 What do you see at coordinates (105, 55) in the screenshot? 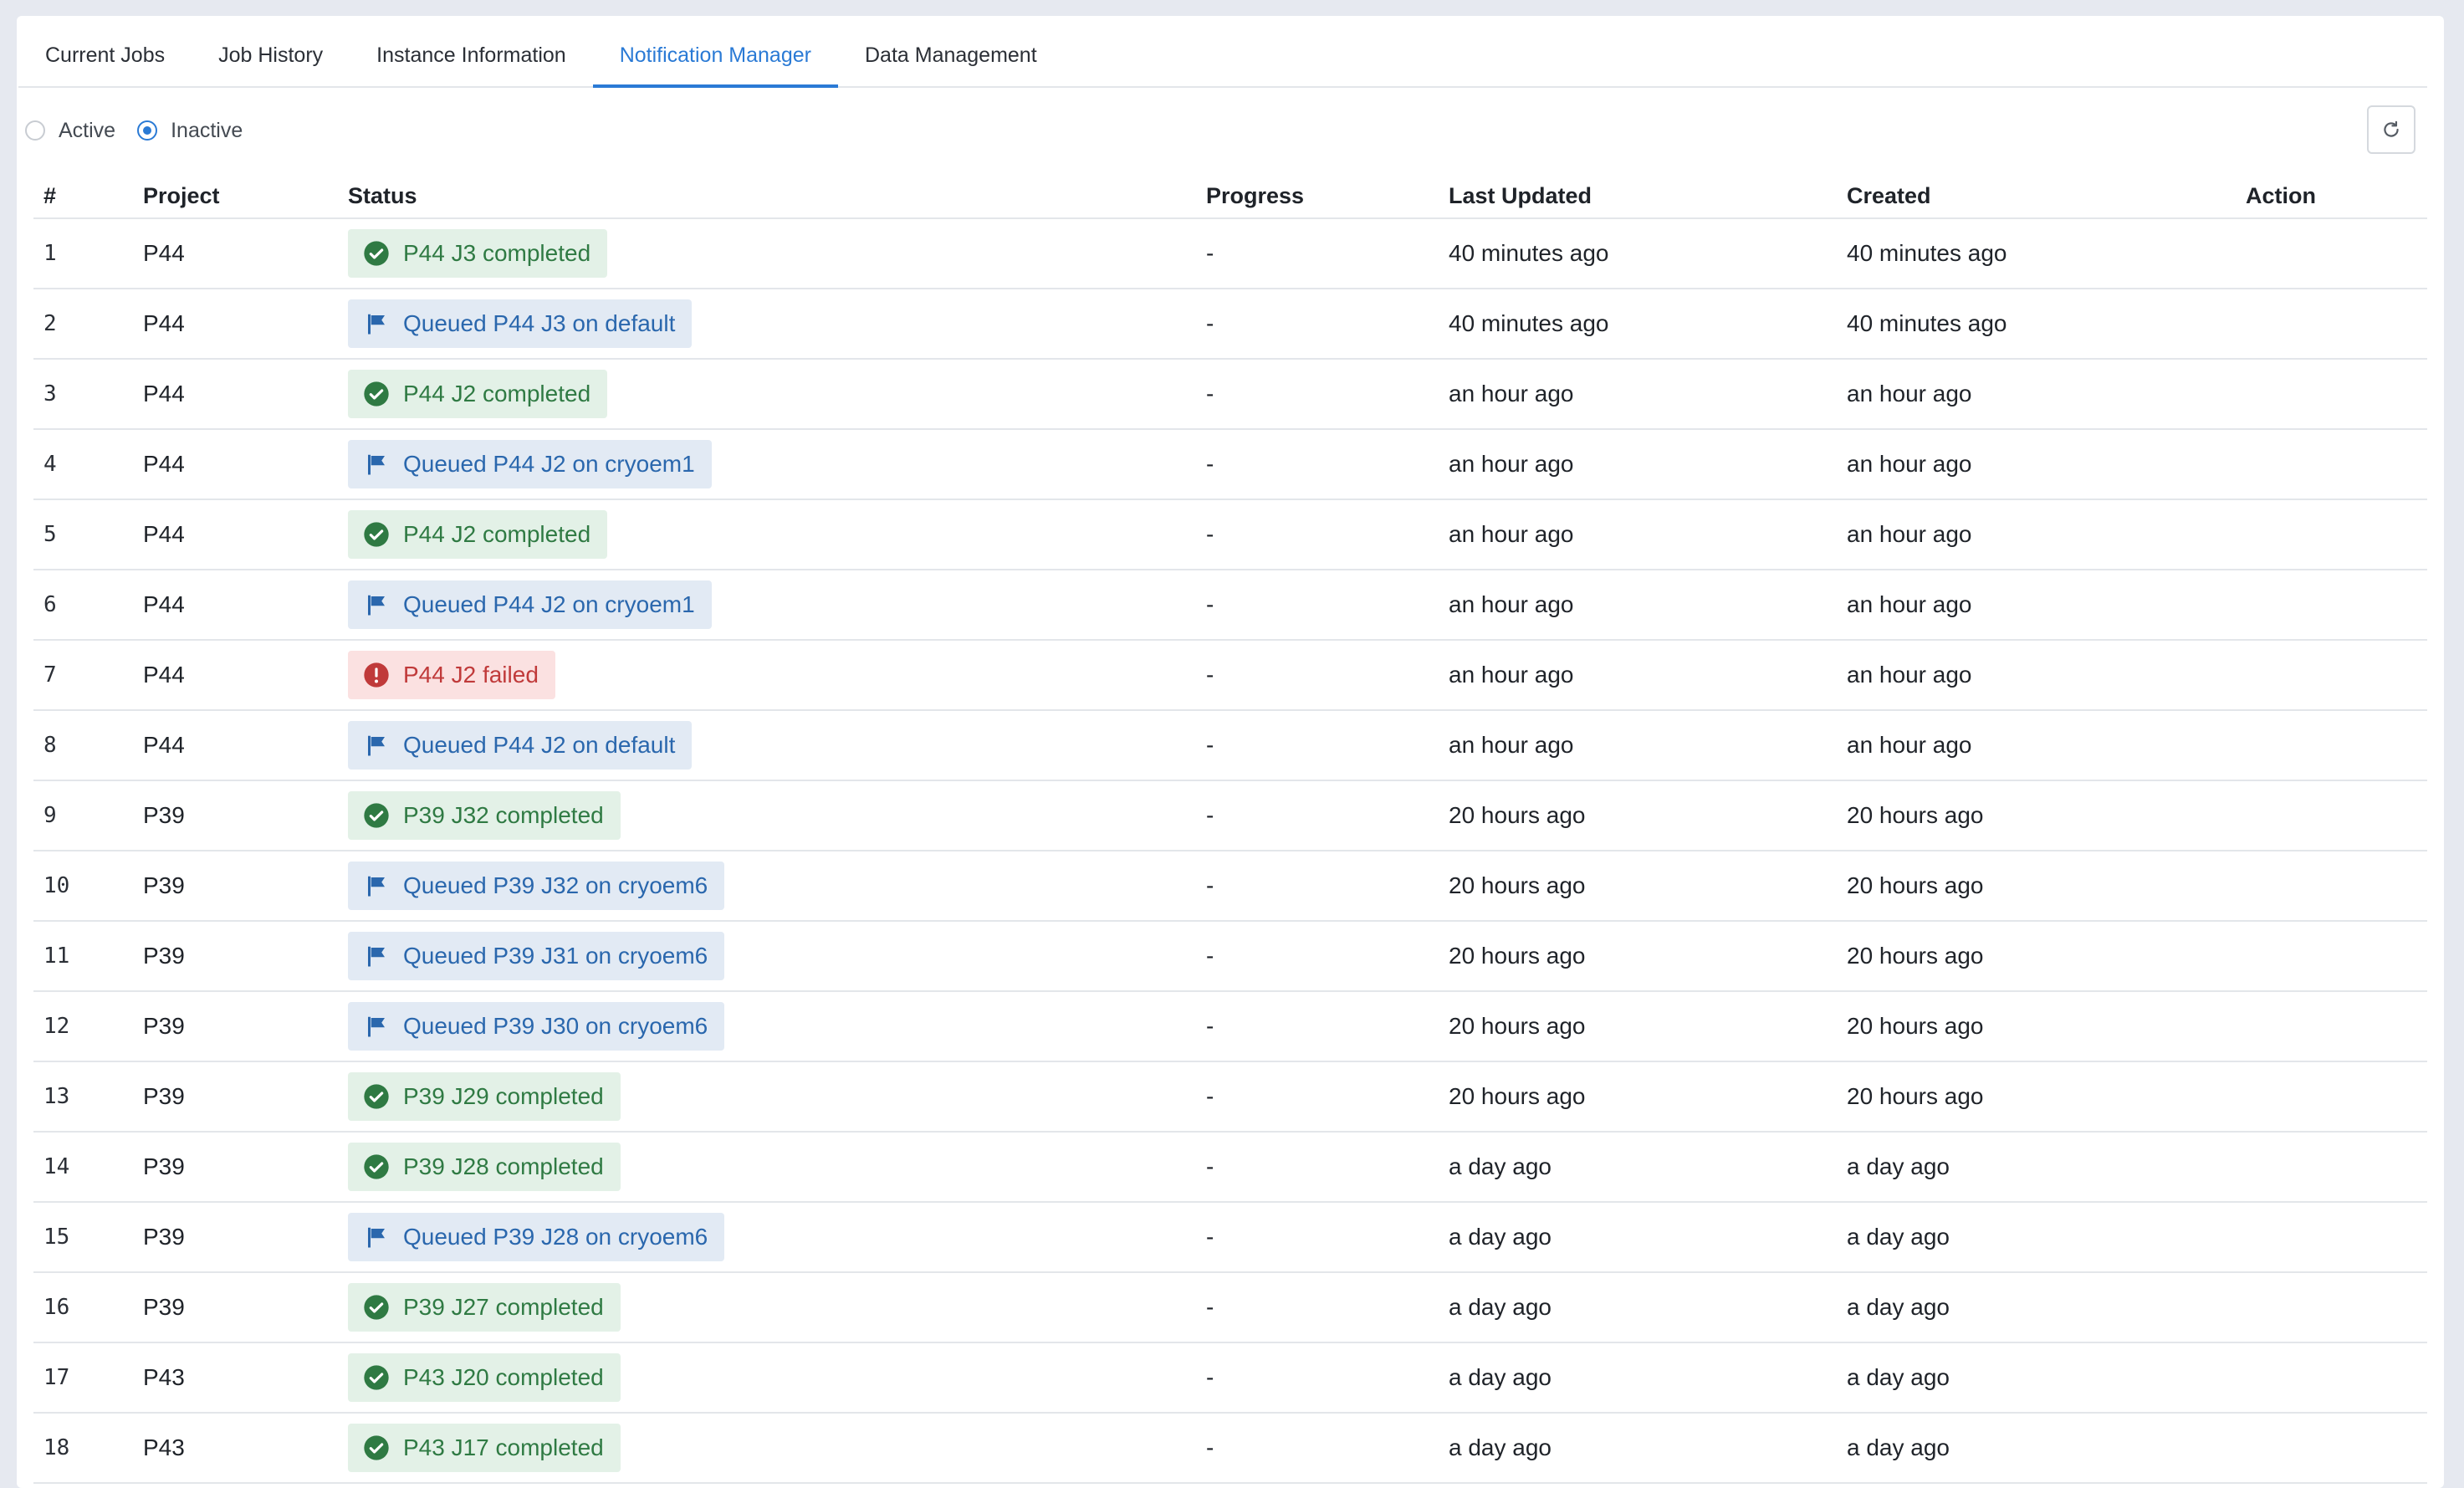
I see `tab-current-jobs: Current Jobs` at bounding box center [105, 55].